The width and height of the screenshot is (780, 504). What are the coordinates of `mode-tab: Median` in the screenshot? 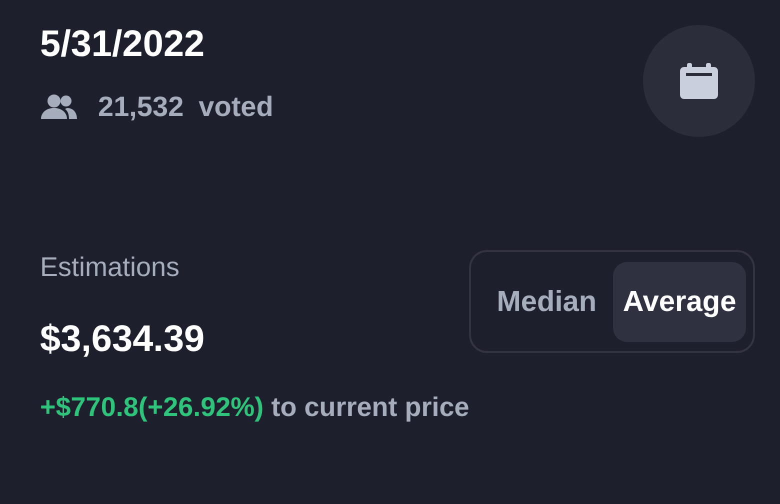 It's located at (547, 302).